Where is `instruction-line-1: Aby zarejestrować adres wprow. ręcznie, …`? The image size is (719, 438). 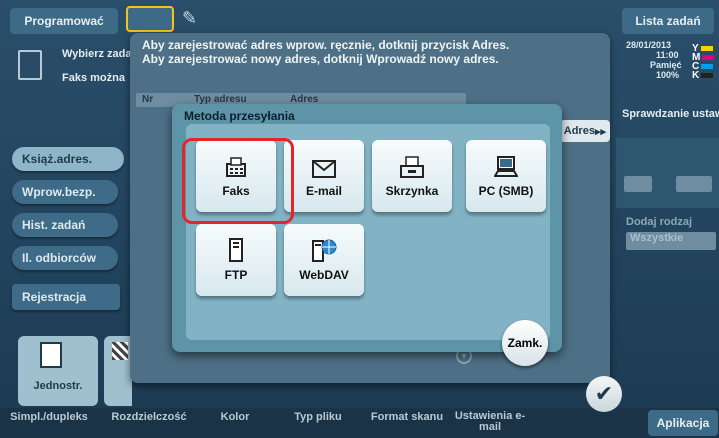
instruction-line-1: Aby zarejestrować adres wprow. ręcznie, … is located at coordinates (326, 45).